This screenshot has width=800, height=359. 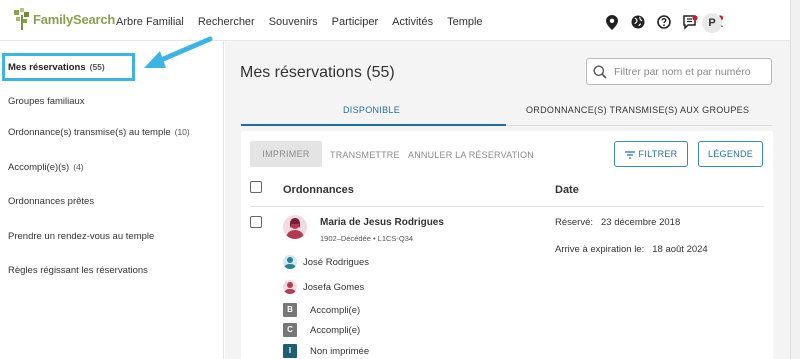 I want to click on header-divider, so click(x=507, y=206).